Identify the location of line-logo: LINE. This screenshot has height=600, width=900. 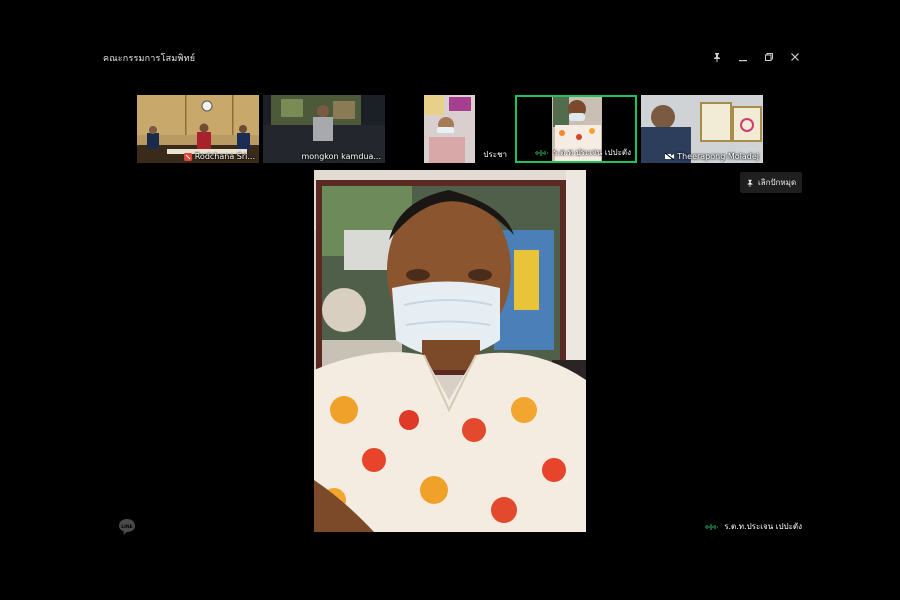
(127, 529).